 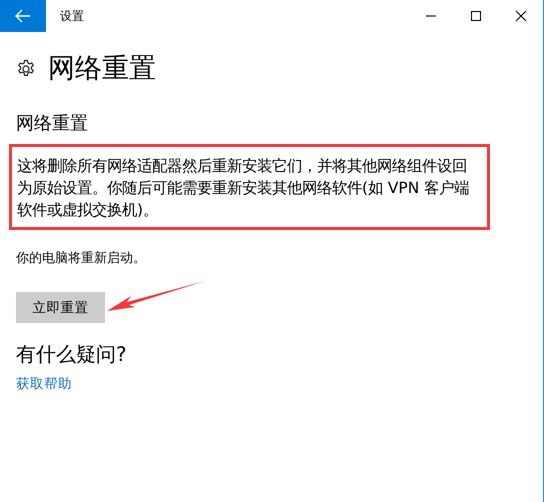 I want to click on back-arrow-icon, so click(x=23, y=16).